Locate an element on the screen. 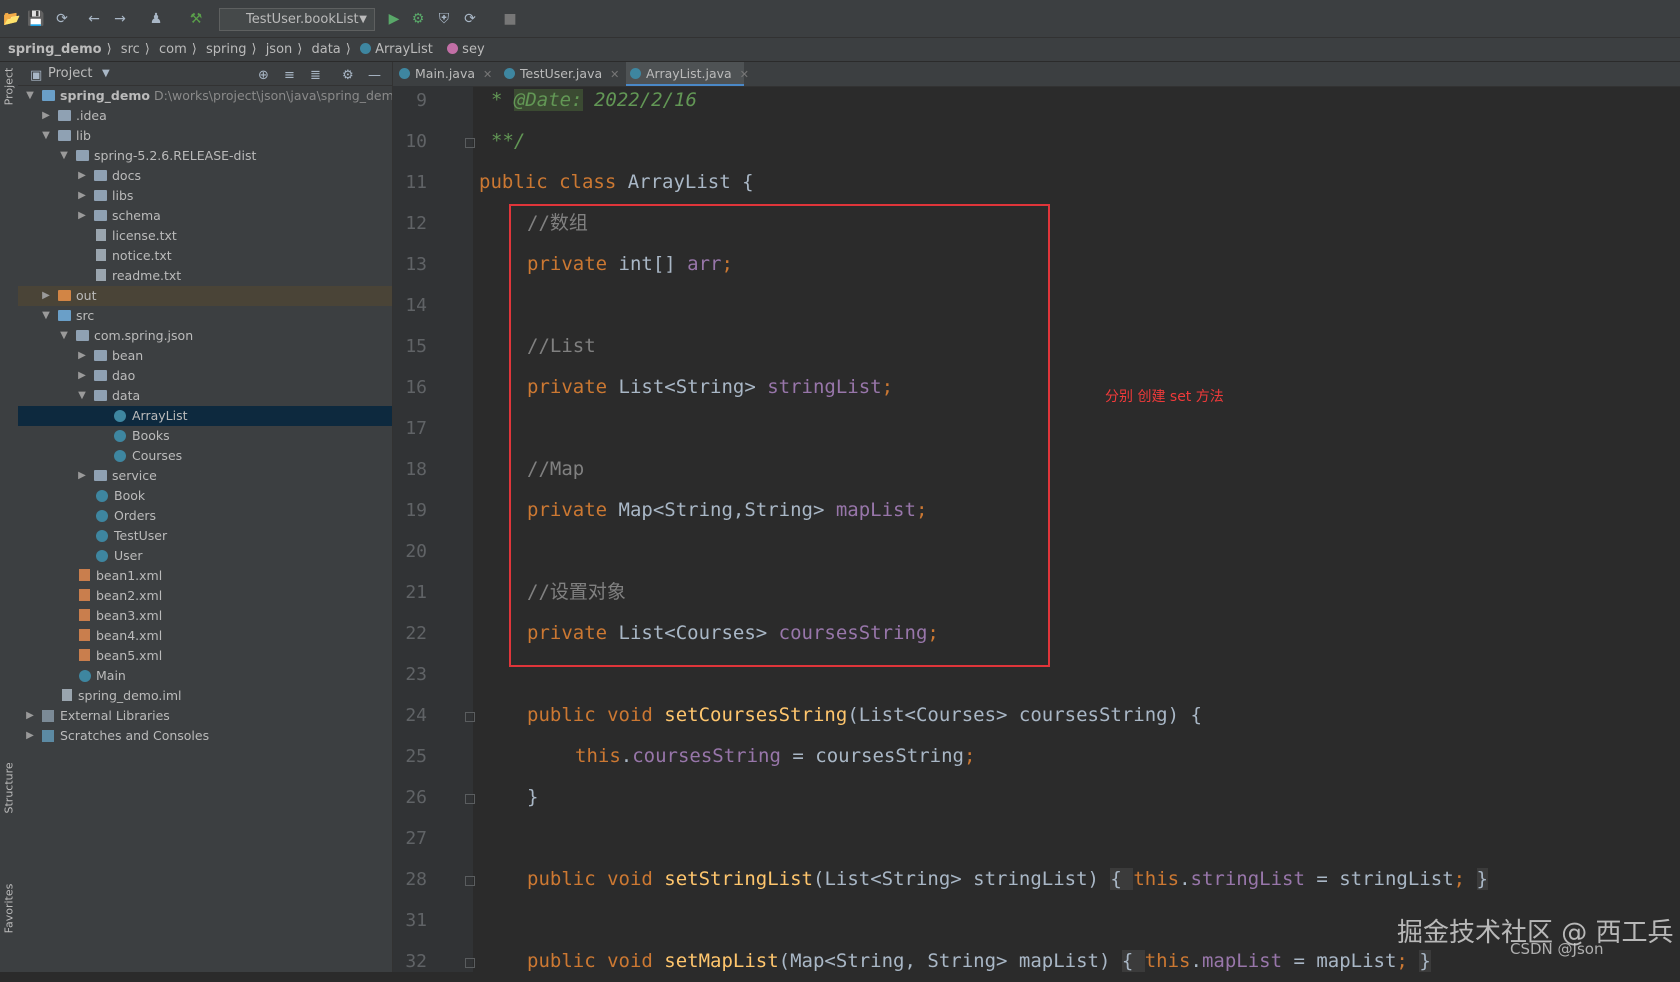 The width and height of the screenshot is (1680, 982). code-line: 9 * @Date: 2022/2/16 is located at coordinates (1036, 100).